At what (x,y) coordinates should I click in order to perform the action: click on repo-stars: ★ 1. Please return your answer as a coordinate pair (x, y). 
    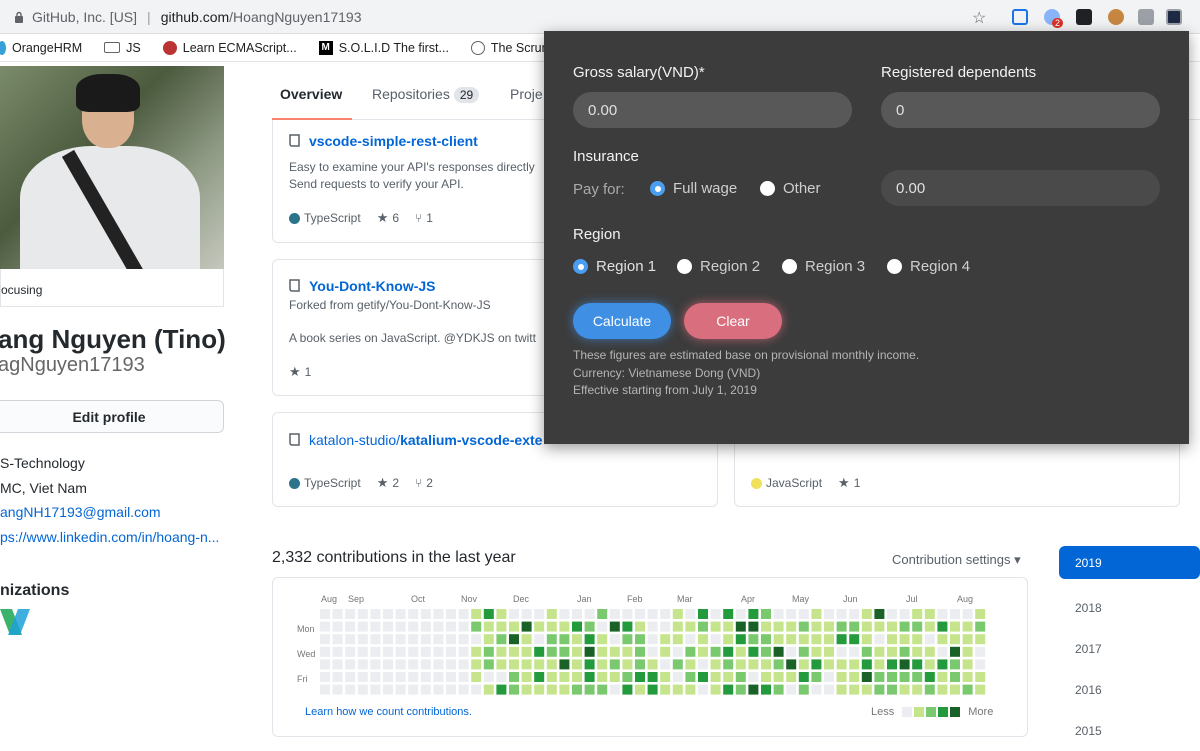
    Looking at the image, I should click on (300, 372).